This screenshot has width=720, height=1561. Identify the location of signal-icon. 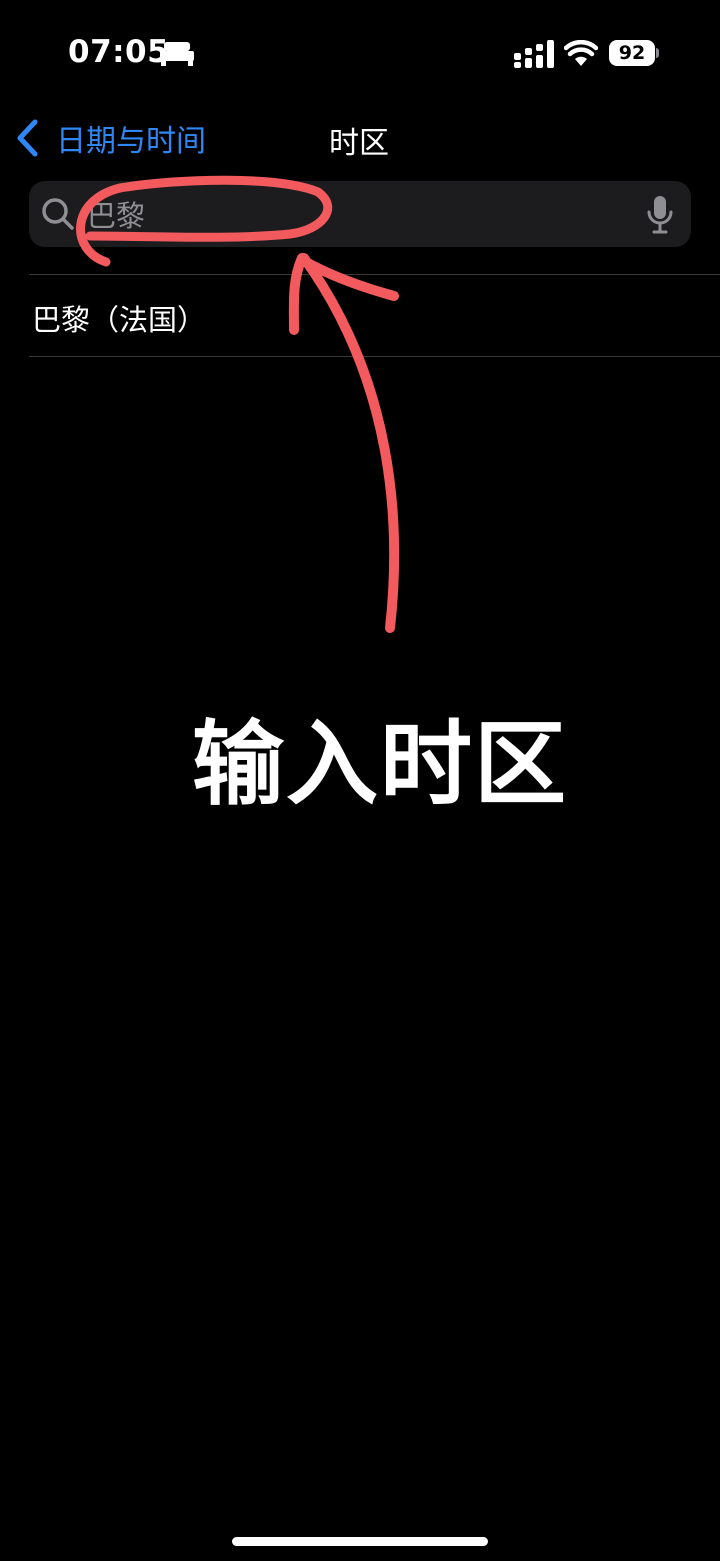
(534, 54).